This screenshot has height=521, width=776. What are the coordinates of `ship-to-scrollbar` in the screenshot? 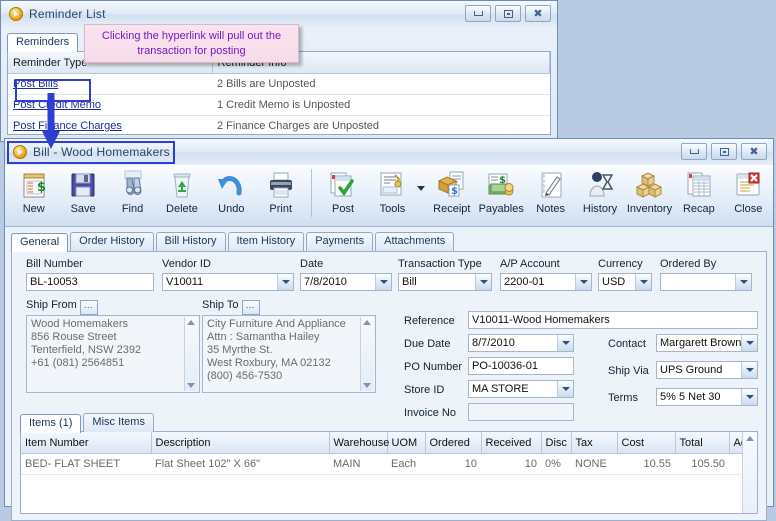 It's located at (367, 354).